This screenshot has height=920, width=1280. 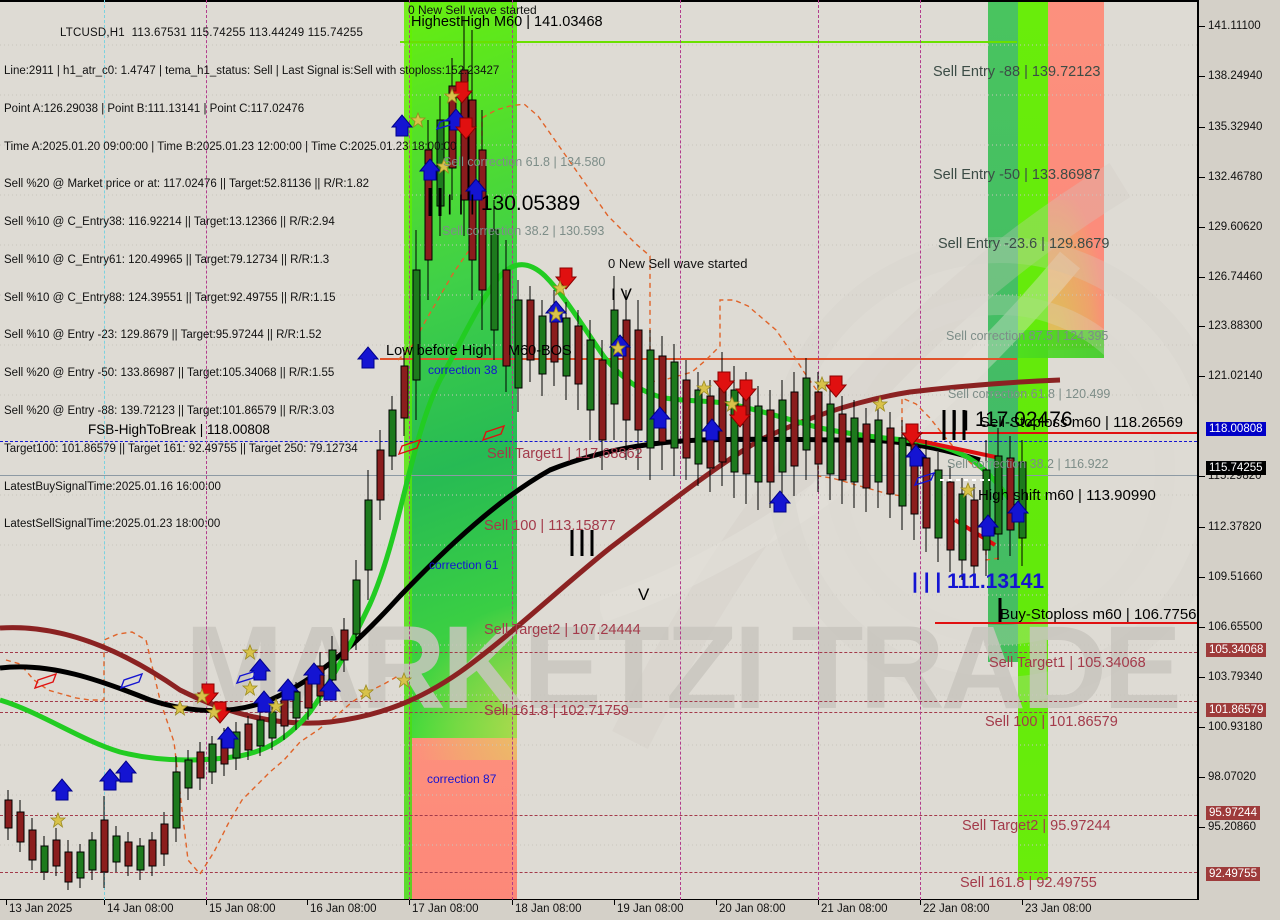 I want to click on time-tick-label: 18 Jan 08:00, so click(x=548, y=909).